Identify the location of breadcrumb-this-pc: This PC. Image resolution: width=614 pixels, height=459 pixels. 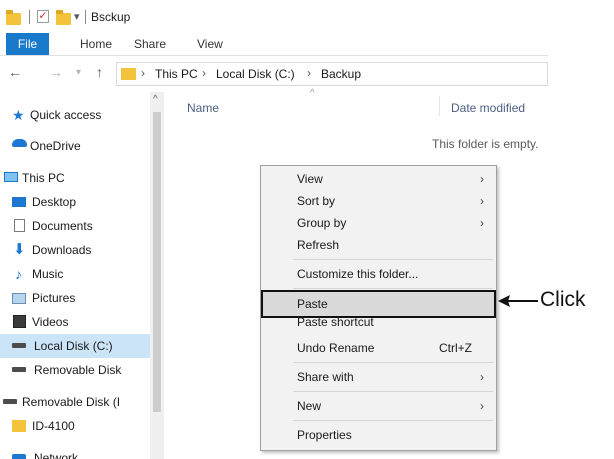
(176, 74).